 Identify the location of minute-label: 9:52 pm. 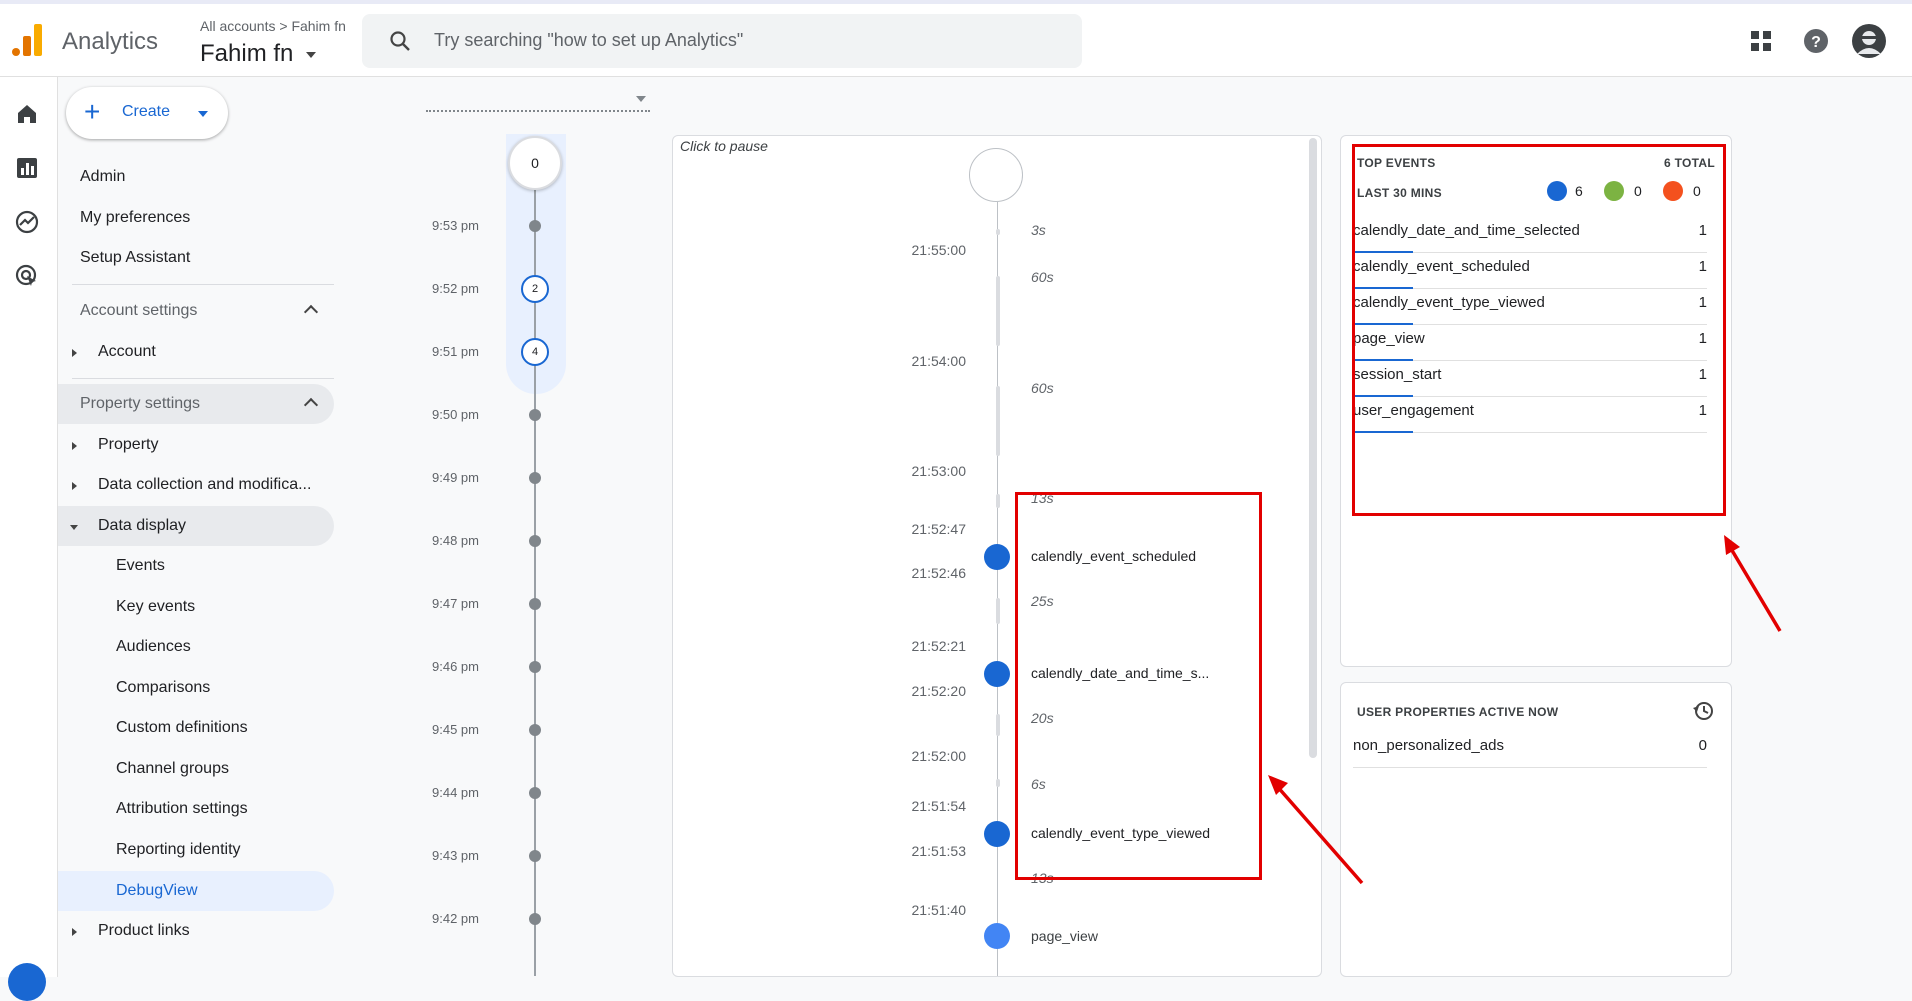
(455, 288).